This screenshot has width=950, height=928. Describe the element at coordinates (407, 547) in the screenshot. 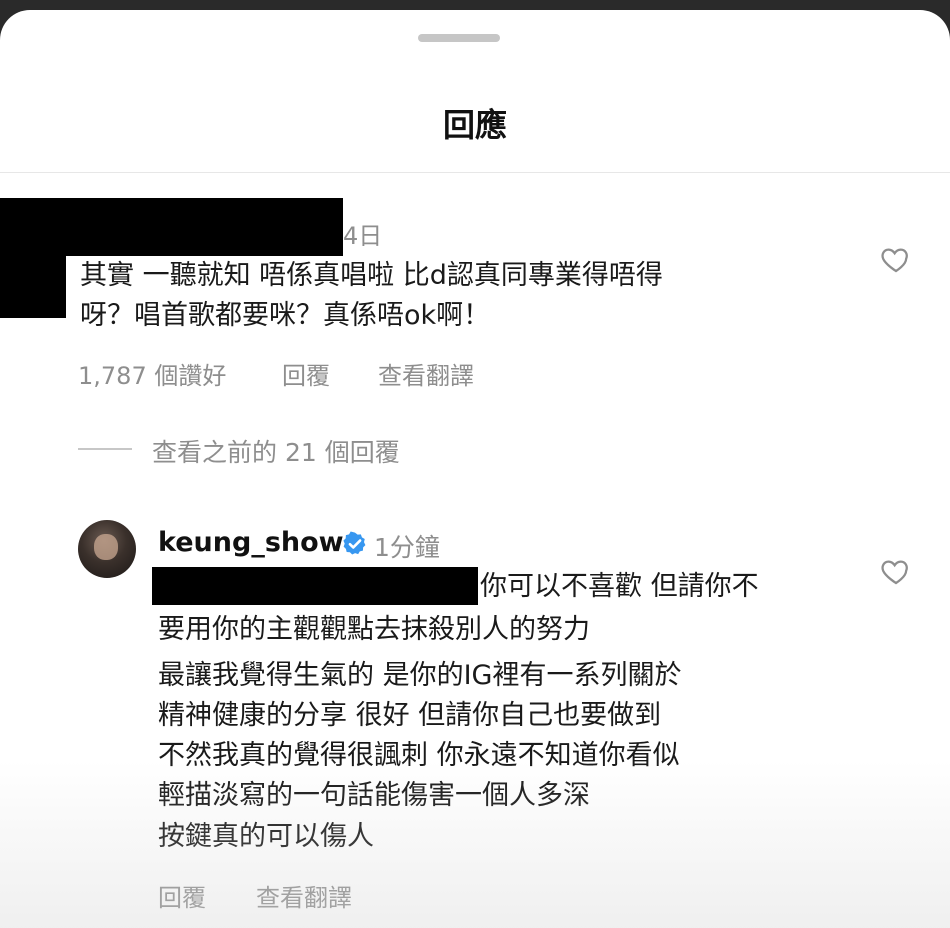

I see `reply-time: 1分鐘` at that location.